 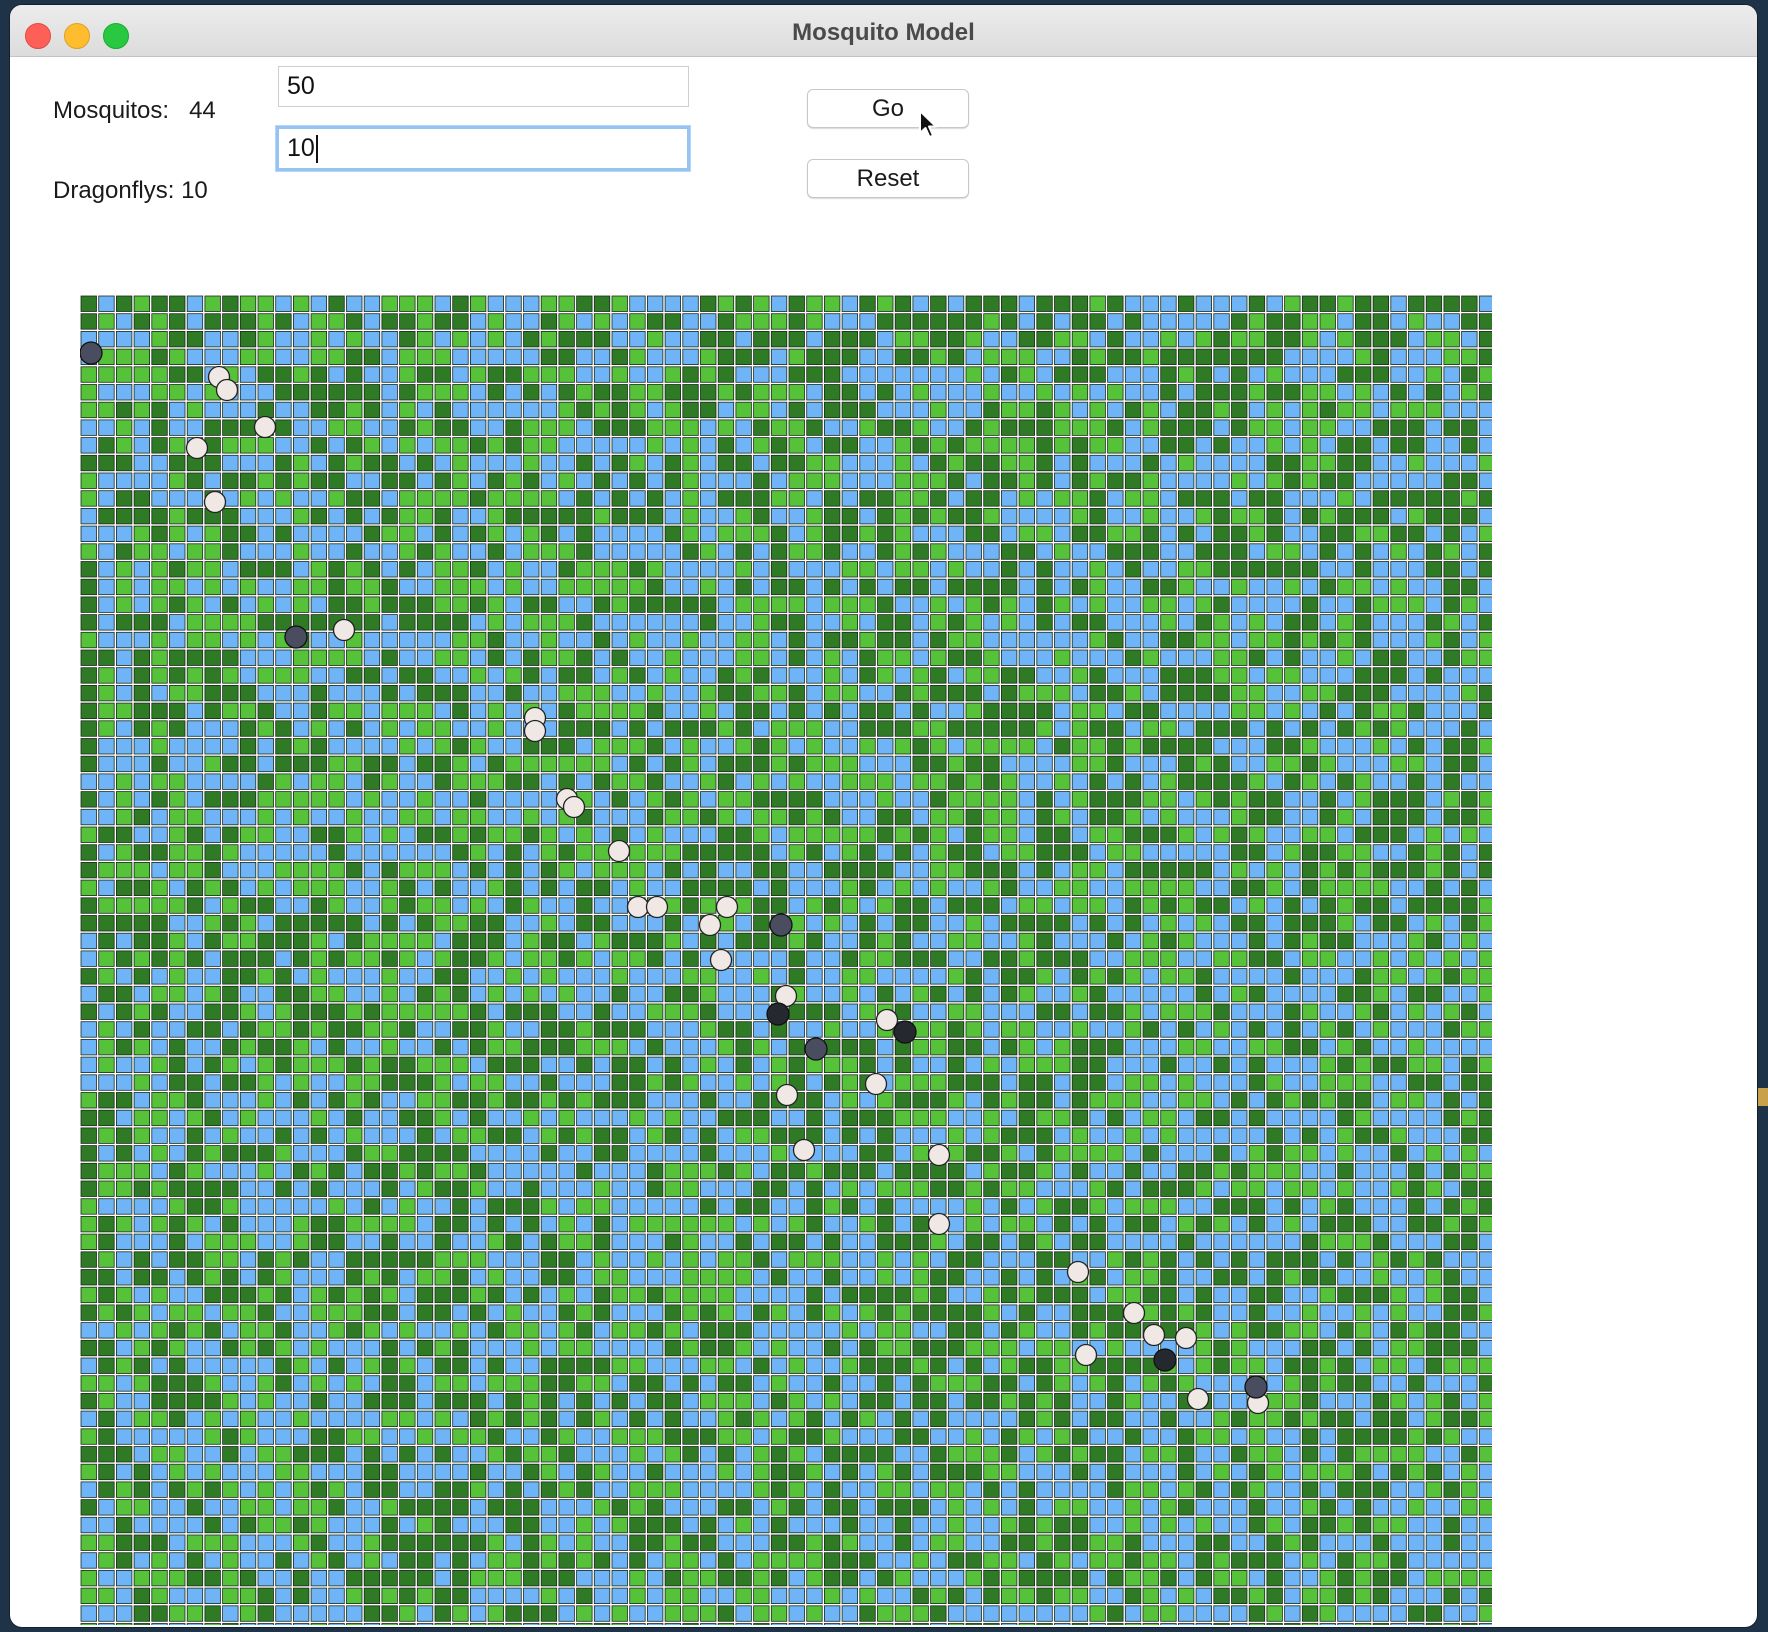 What do you see at coordinates (483, 86) in the screenshot?
I see `mosquito-count-input: 50` at bounding box center [483, 86].